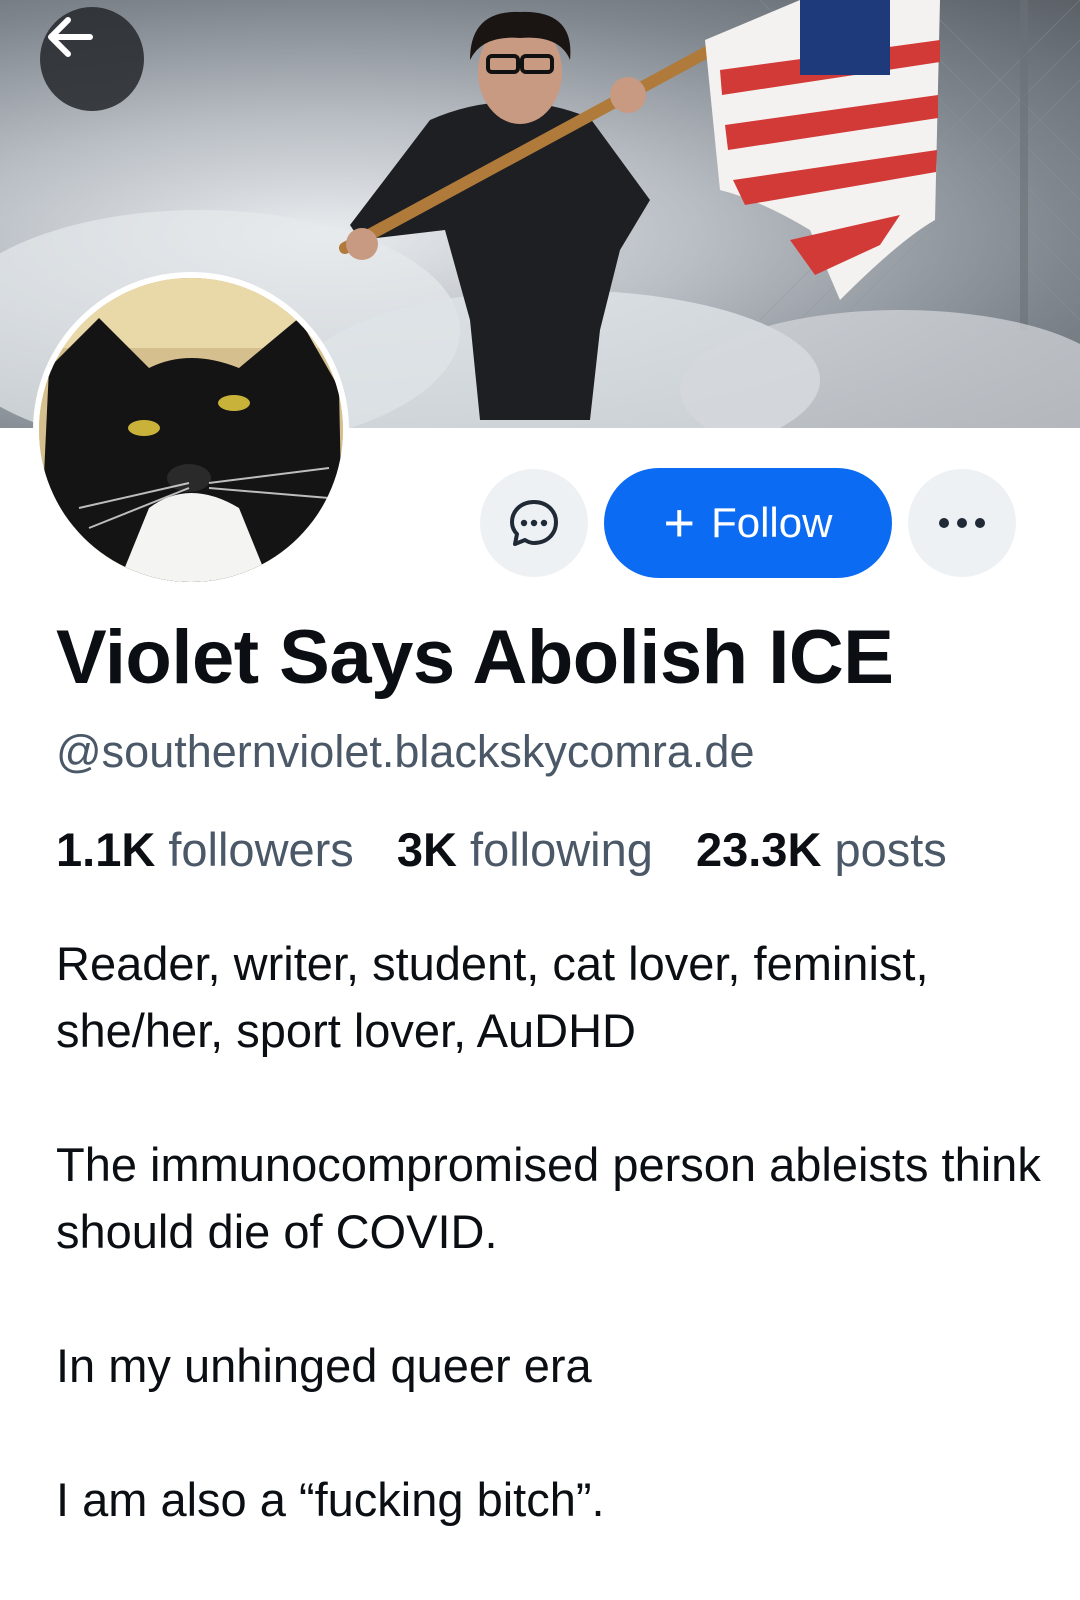  I want to click on profile-actions: + Follow, so click(748, 523).